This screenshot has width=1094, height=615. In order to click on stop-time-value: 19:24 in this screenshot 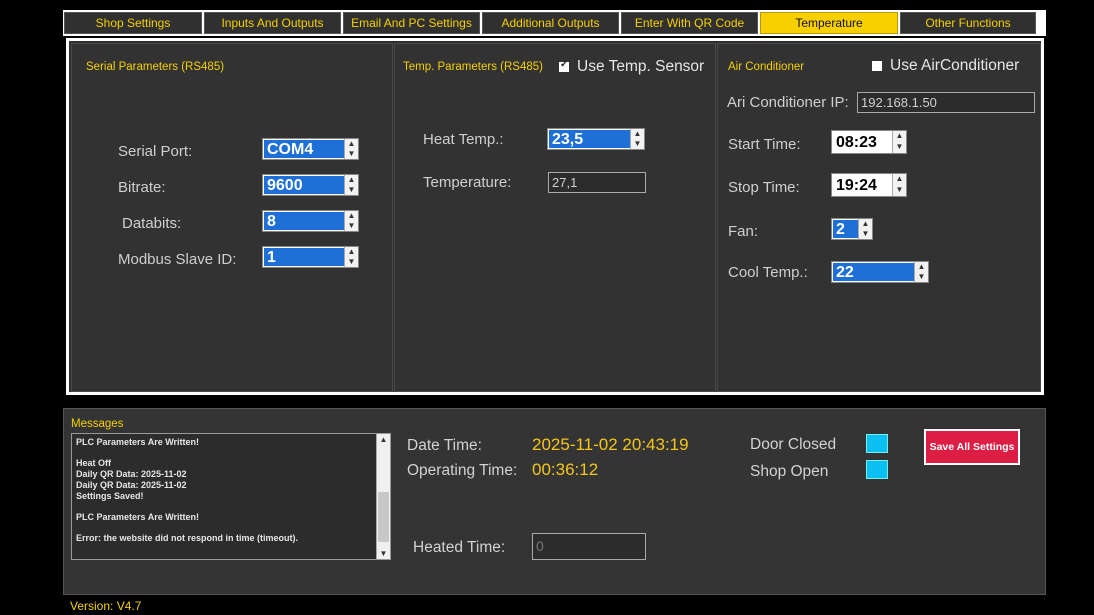, I will do `click(862, 185)`.